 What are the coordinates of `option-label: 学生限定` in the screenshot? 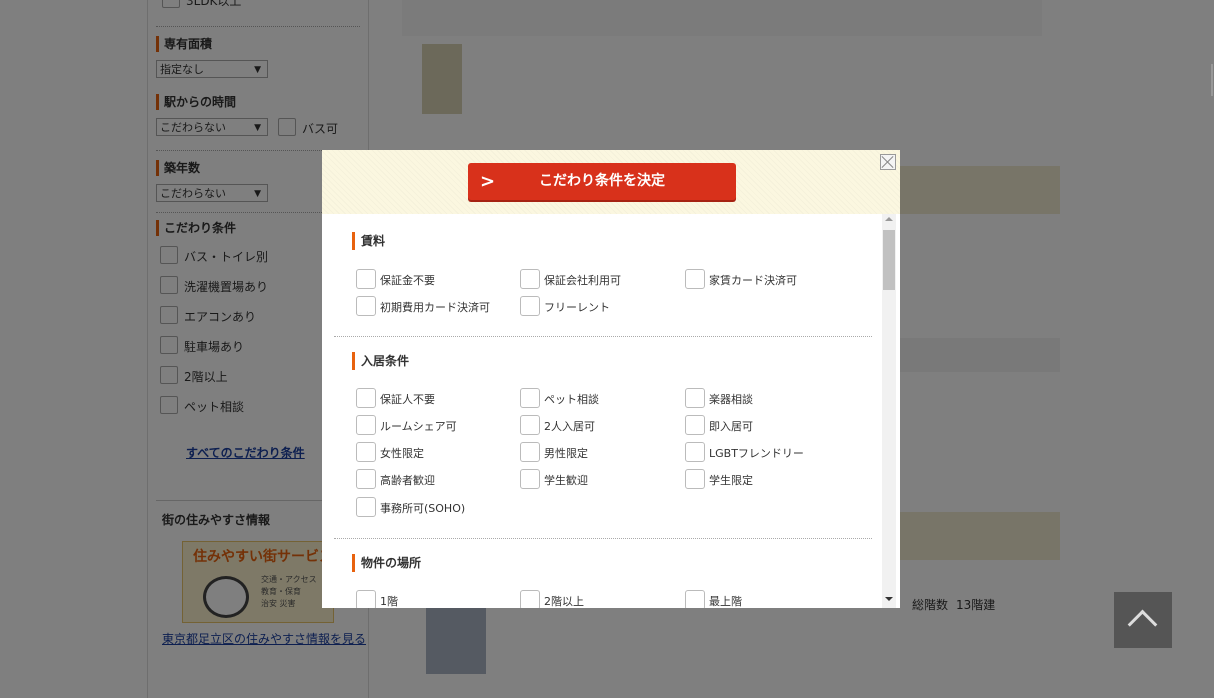 It's located at (731, 480).